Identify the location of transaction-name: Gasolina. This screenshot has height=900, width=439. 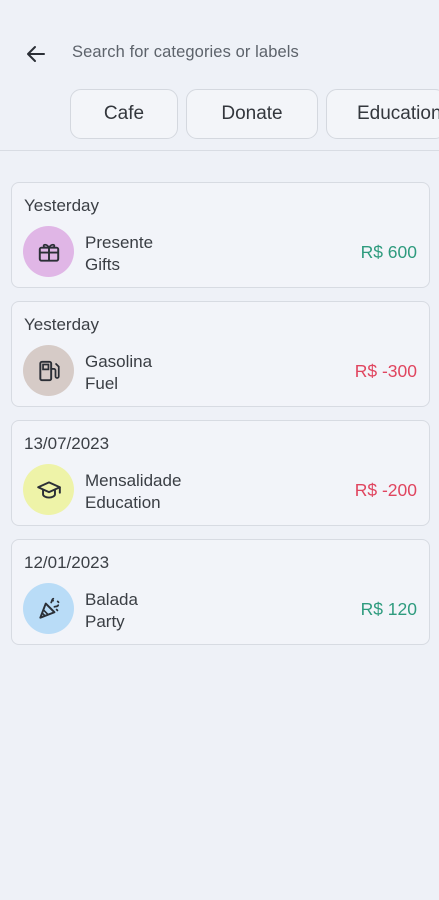
(119, 361).